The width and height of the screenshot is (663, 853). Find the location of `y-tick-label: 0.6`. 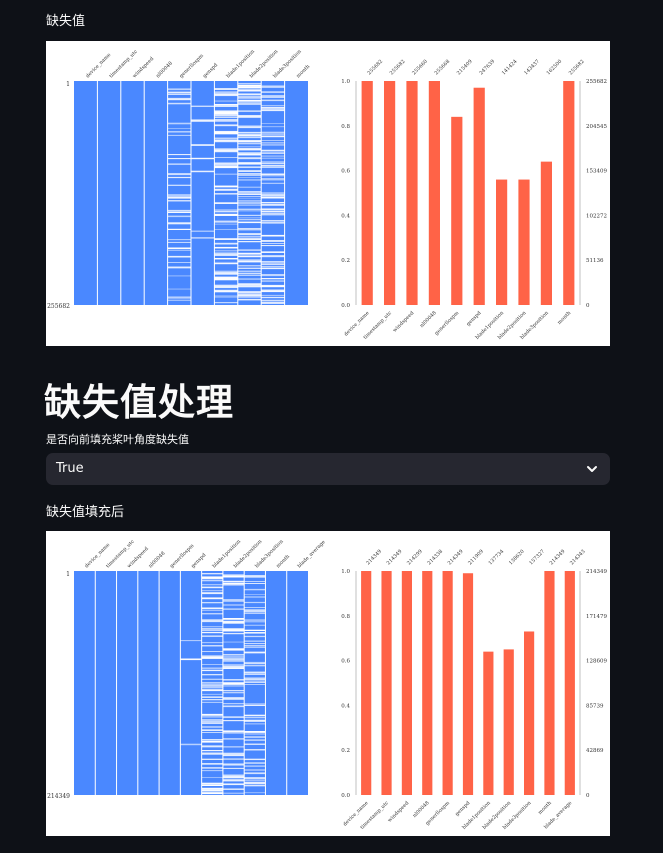

y-tick-label: 0.6 is located at coordinates (345, 172).